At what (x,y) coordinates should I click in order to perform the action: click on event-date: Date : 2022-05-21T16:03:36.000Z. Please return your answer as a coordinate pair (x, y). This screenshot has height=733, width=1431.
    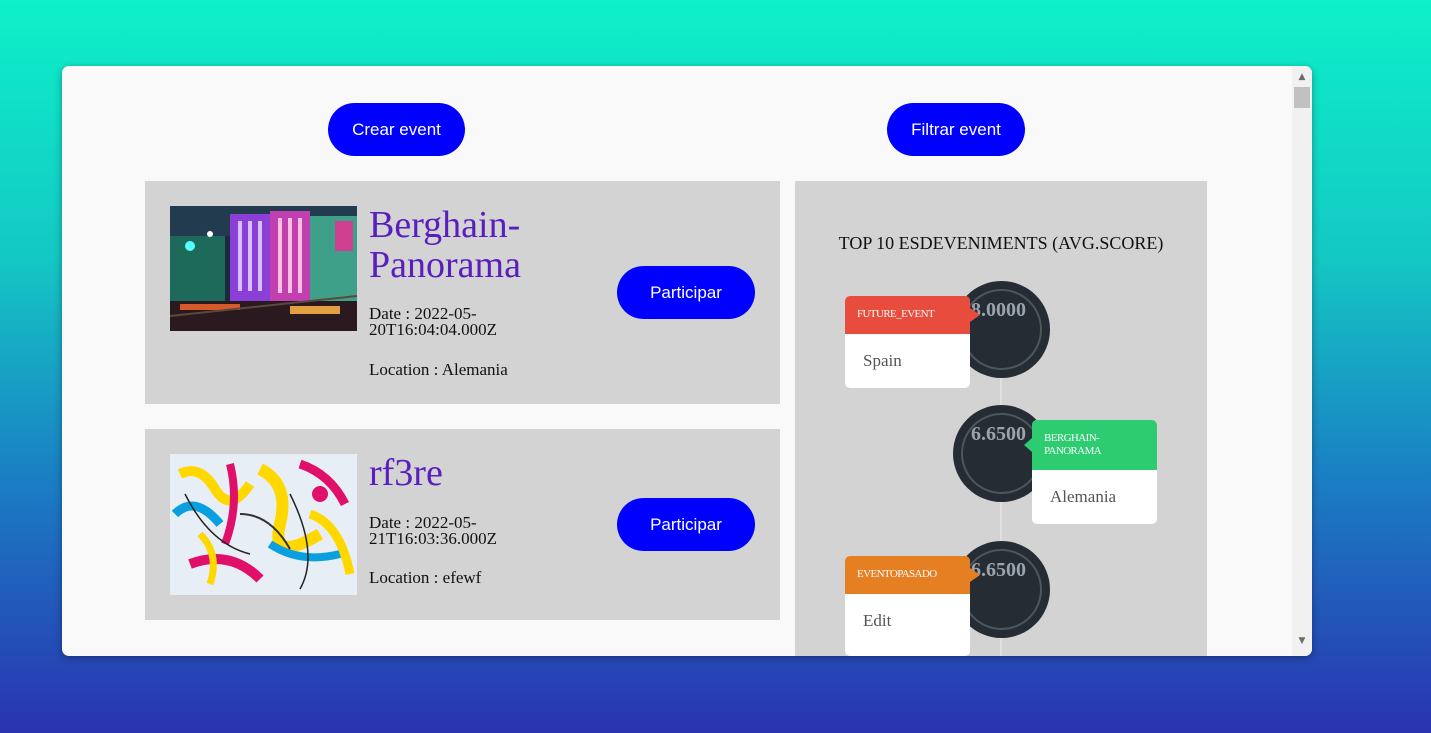
    Looking at the image, I should click on (433, 530).